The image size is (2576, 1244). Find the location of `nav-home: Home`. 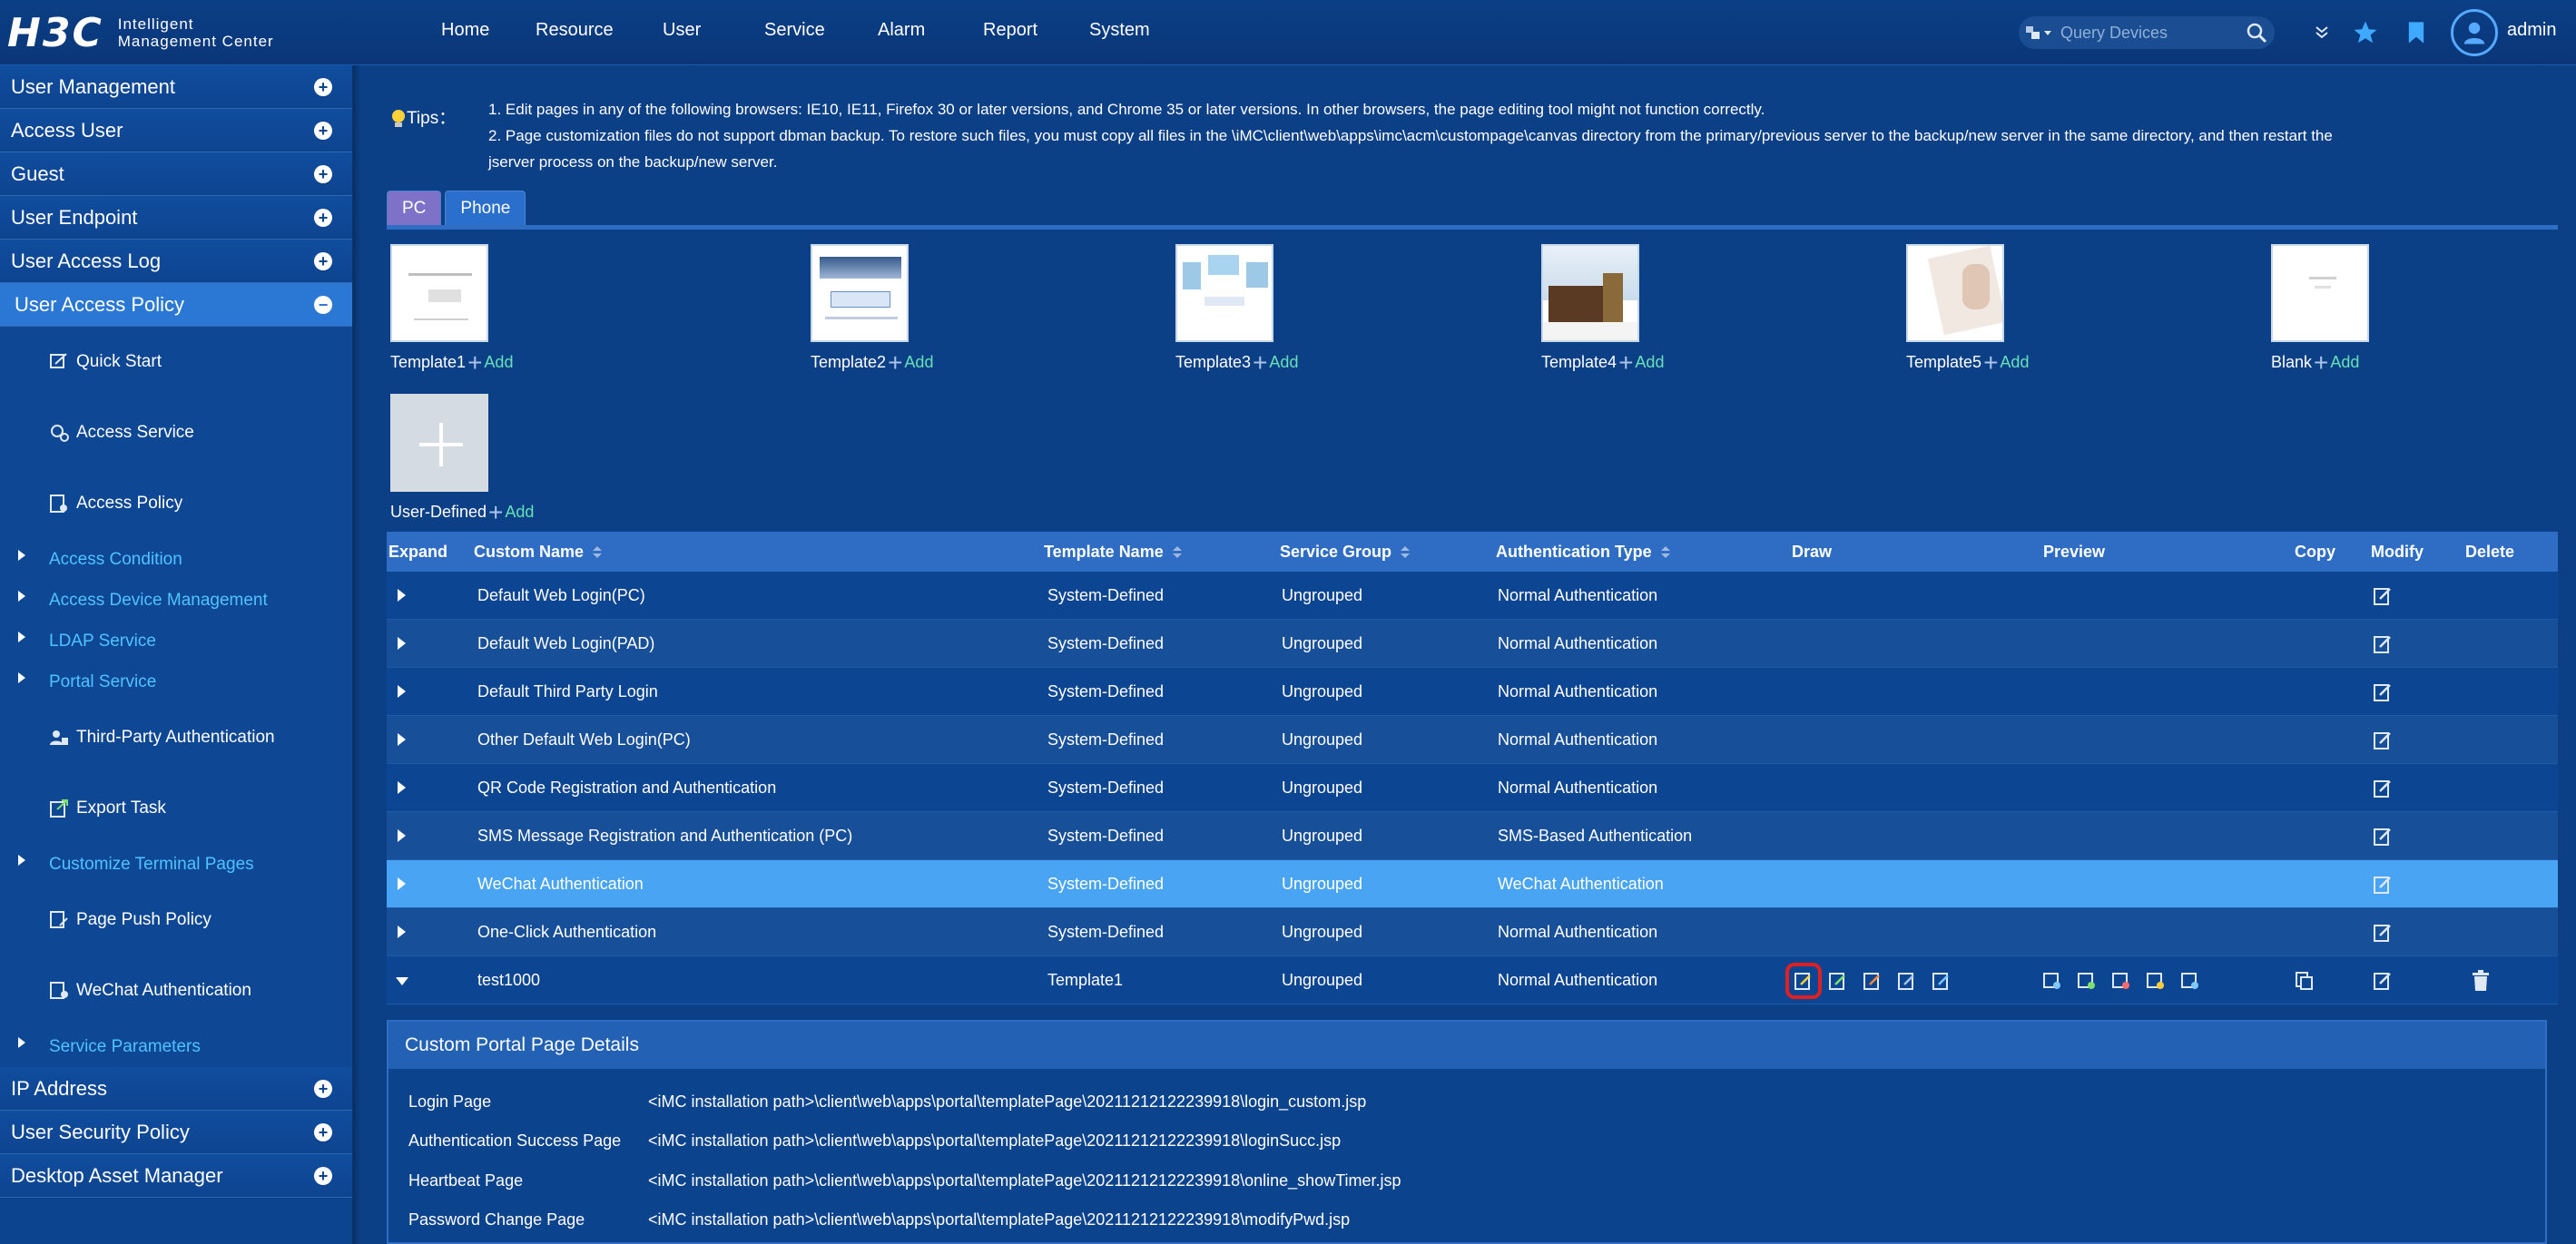

nav-home: Home is located at coordinates (465, 30).